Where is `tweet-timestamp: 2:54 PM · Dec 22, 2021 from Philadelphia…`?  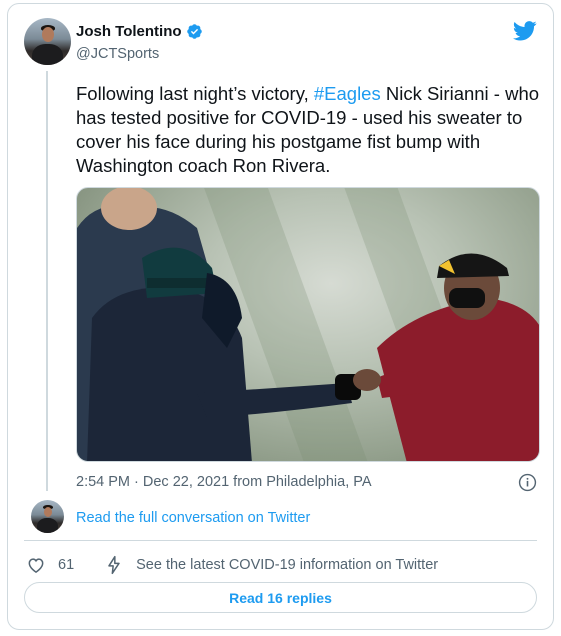 tweet-timestamp: 2:54 PM · Dec 22, 2021 from Philadelphia… is located at coordinates (224, 482).